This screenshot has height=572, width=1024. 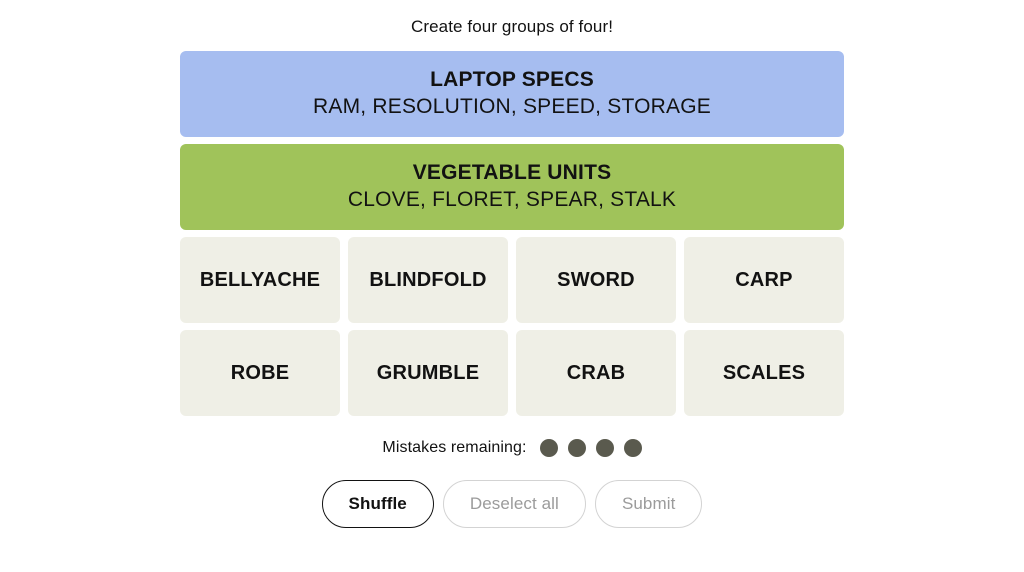 What do you see at coordinates (454, 447) in the screenshot?
I see `mistakes-label: Mistakes remaining:` at bounding box center [454, 447].